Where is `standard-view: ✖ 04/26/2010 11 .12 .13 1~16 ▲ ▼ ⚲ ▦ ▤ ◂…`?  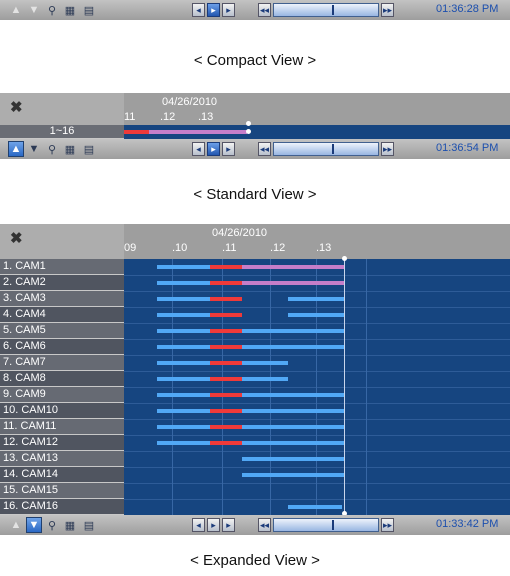 standard-view: ✖ 04/26/2010 11 .12 .13 1~16 ▲ ▼ ⚲ ▦ ▤ ◂… is located at coordinates (255, 132).